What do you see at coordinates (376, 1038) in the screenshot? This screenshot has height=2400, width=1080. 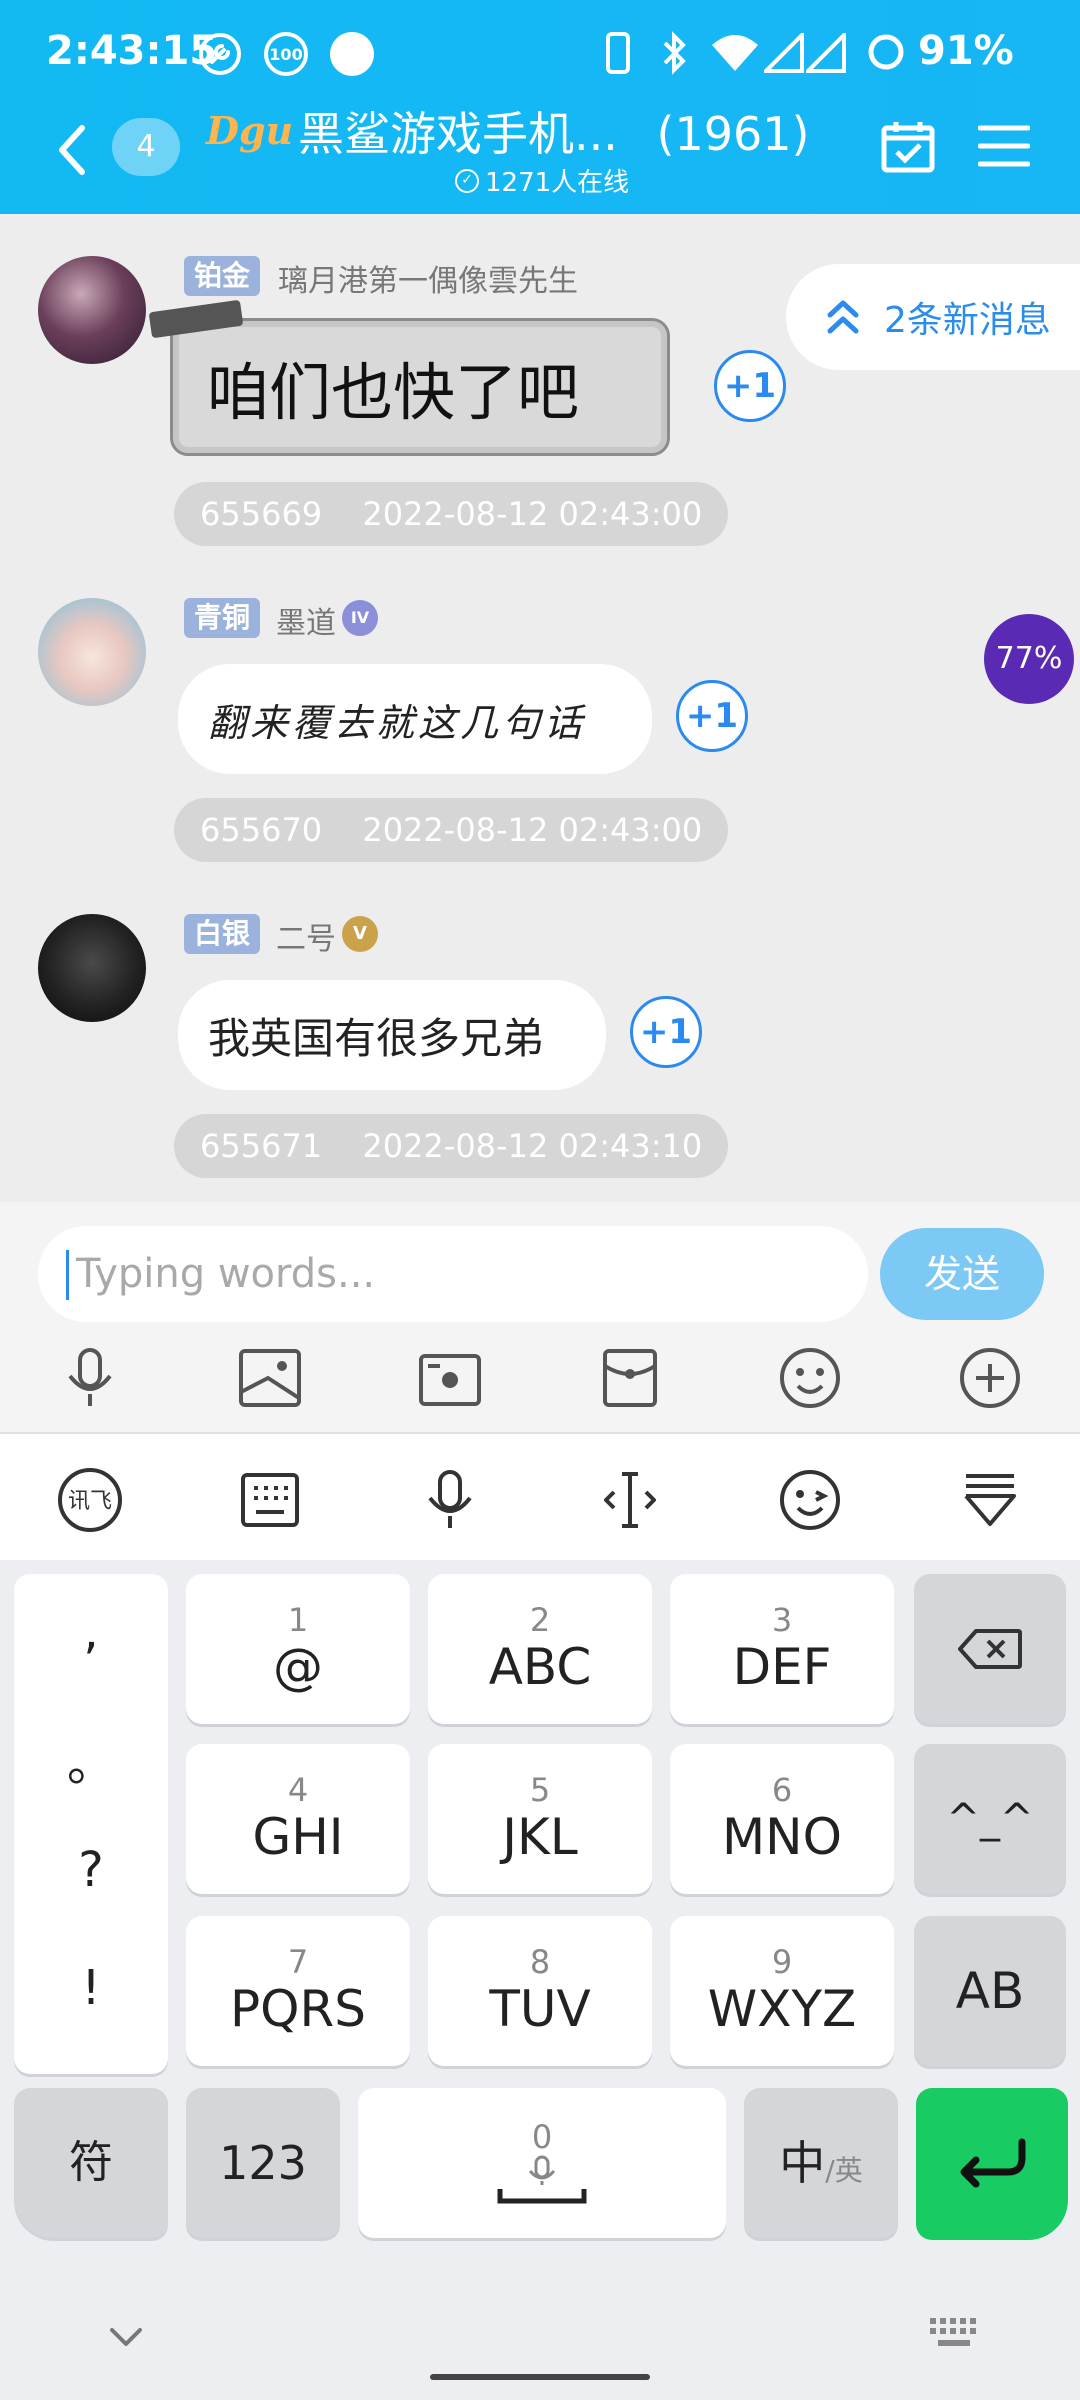 I see `message-text: 我英国有很多兄弟` at bounding box center [376, 1038].